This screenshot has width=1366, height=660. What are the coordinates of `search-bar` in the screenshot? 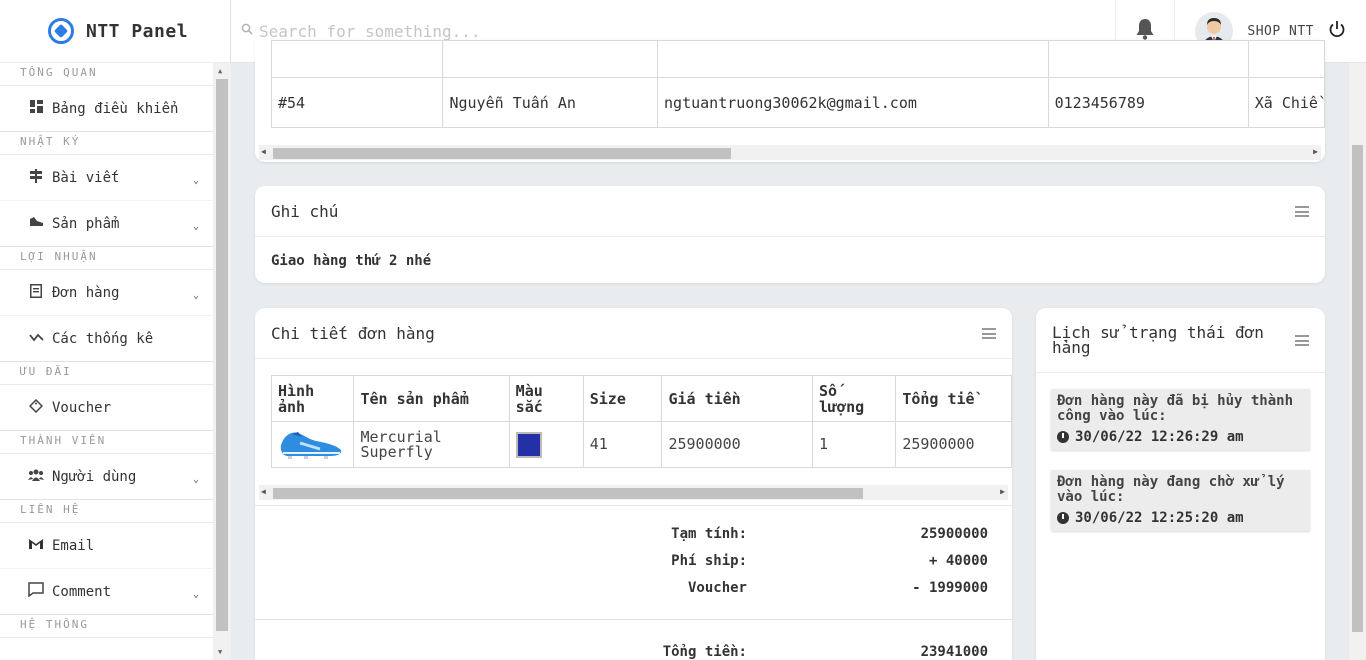 It's located at (673, 31).